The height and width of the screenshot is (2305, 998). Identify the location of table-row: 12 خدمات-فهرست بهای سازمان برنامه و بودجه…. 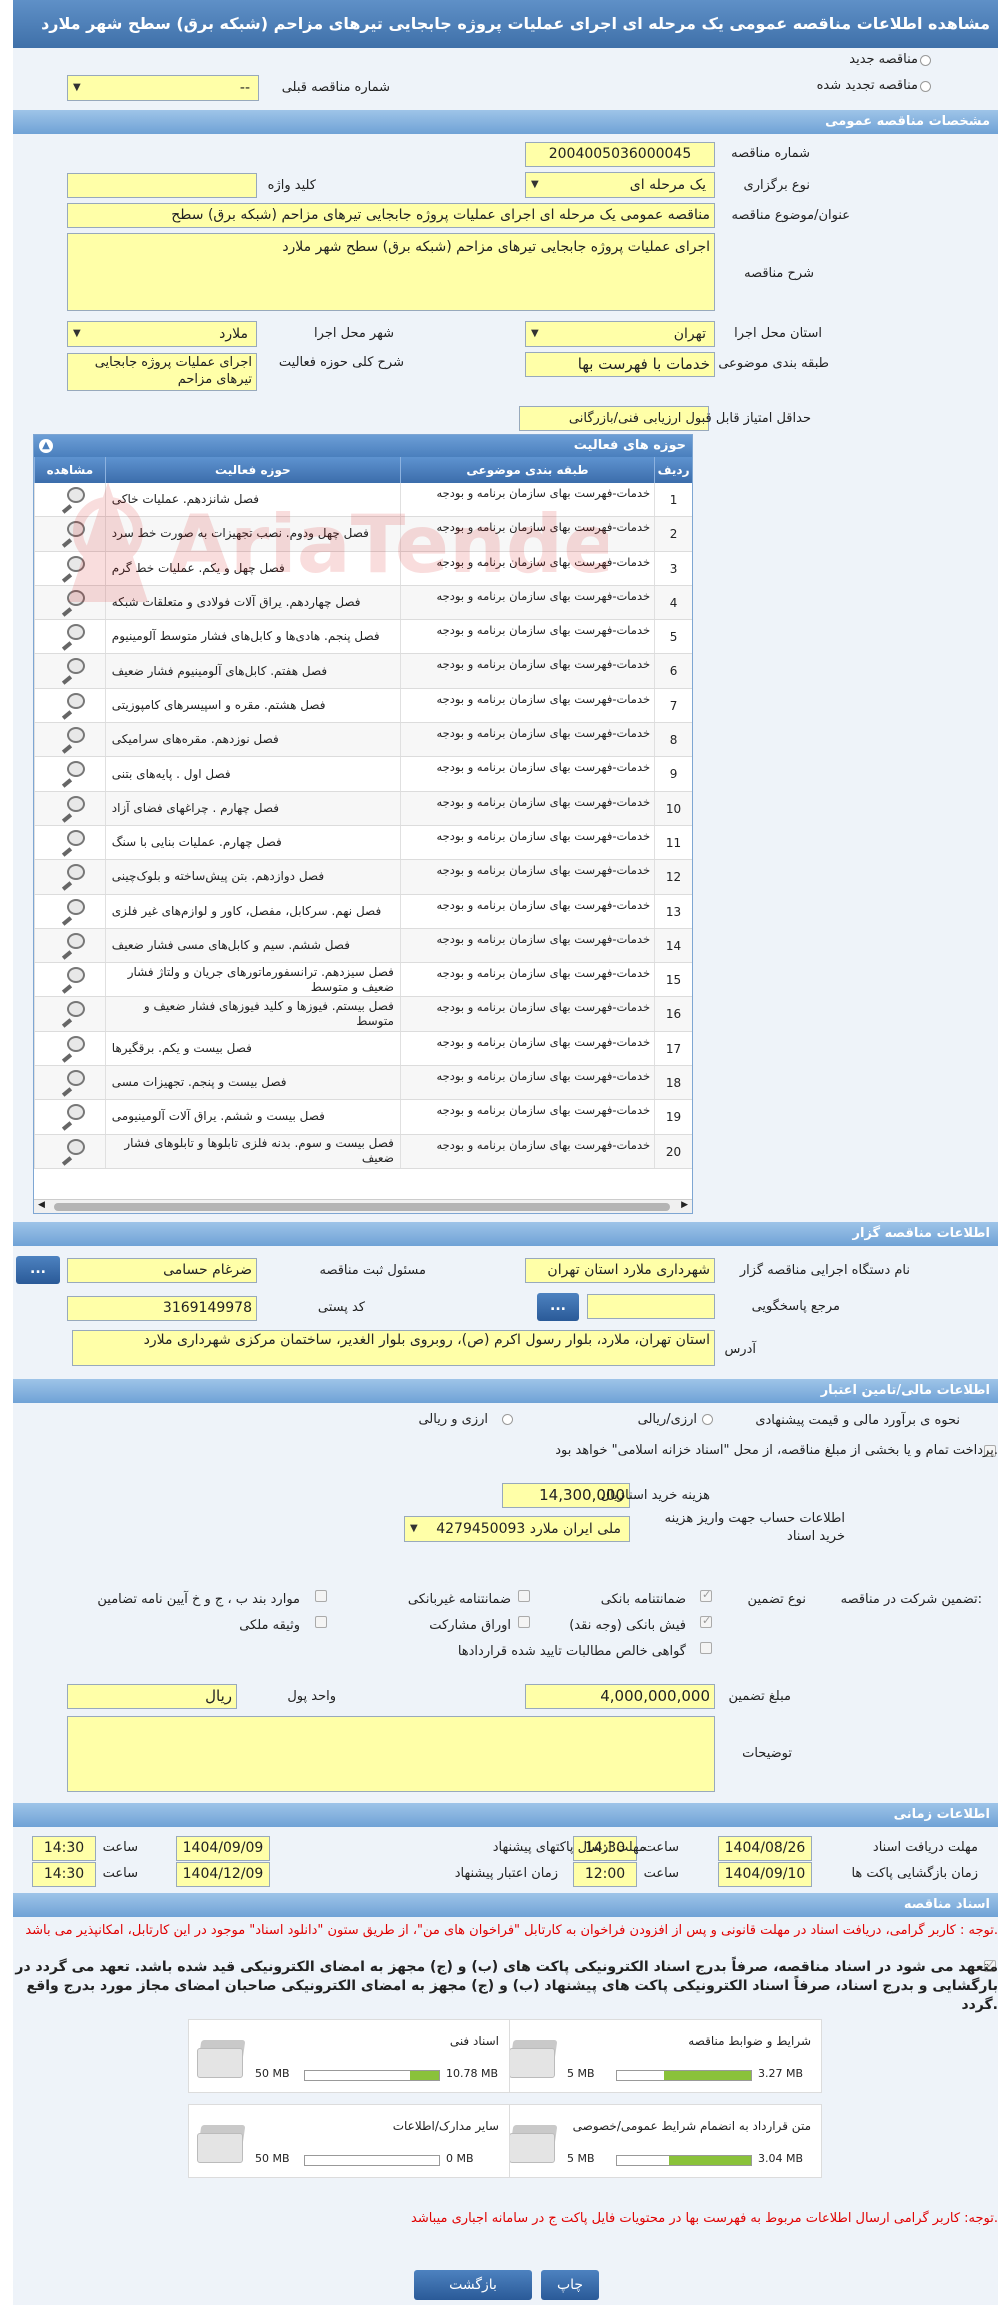
(363, 877).